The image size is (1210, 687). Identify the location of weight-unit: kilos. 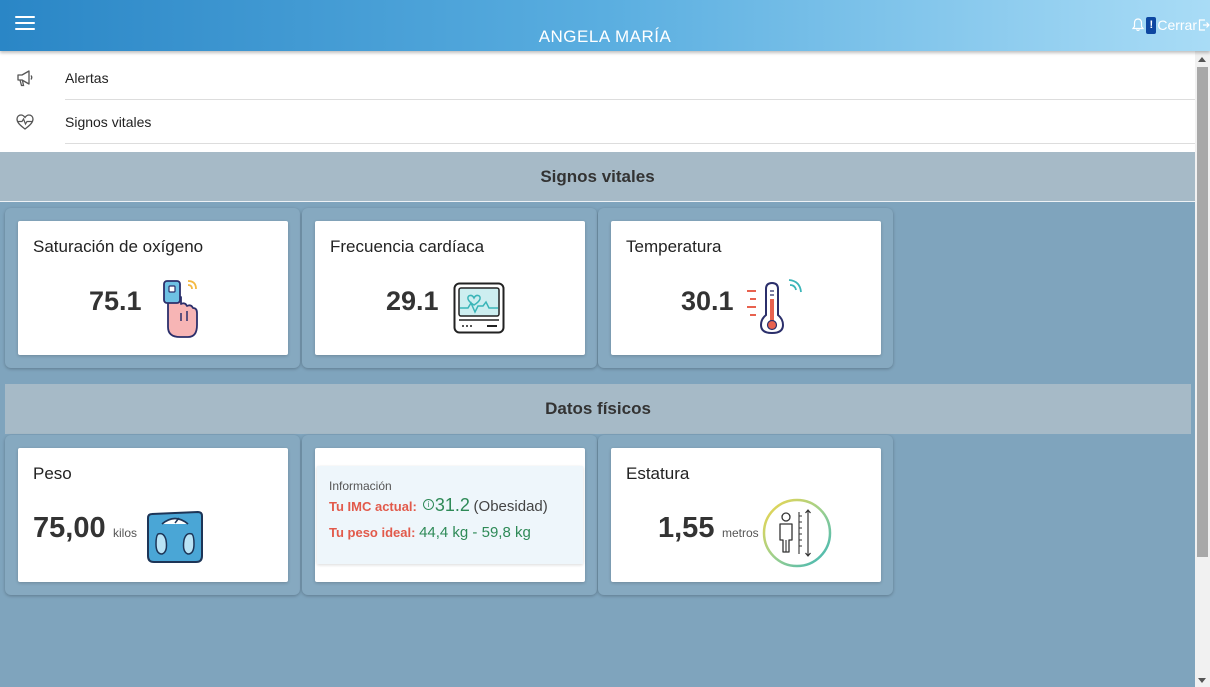
(125, 533).